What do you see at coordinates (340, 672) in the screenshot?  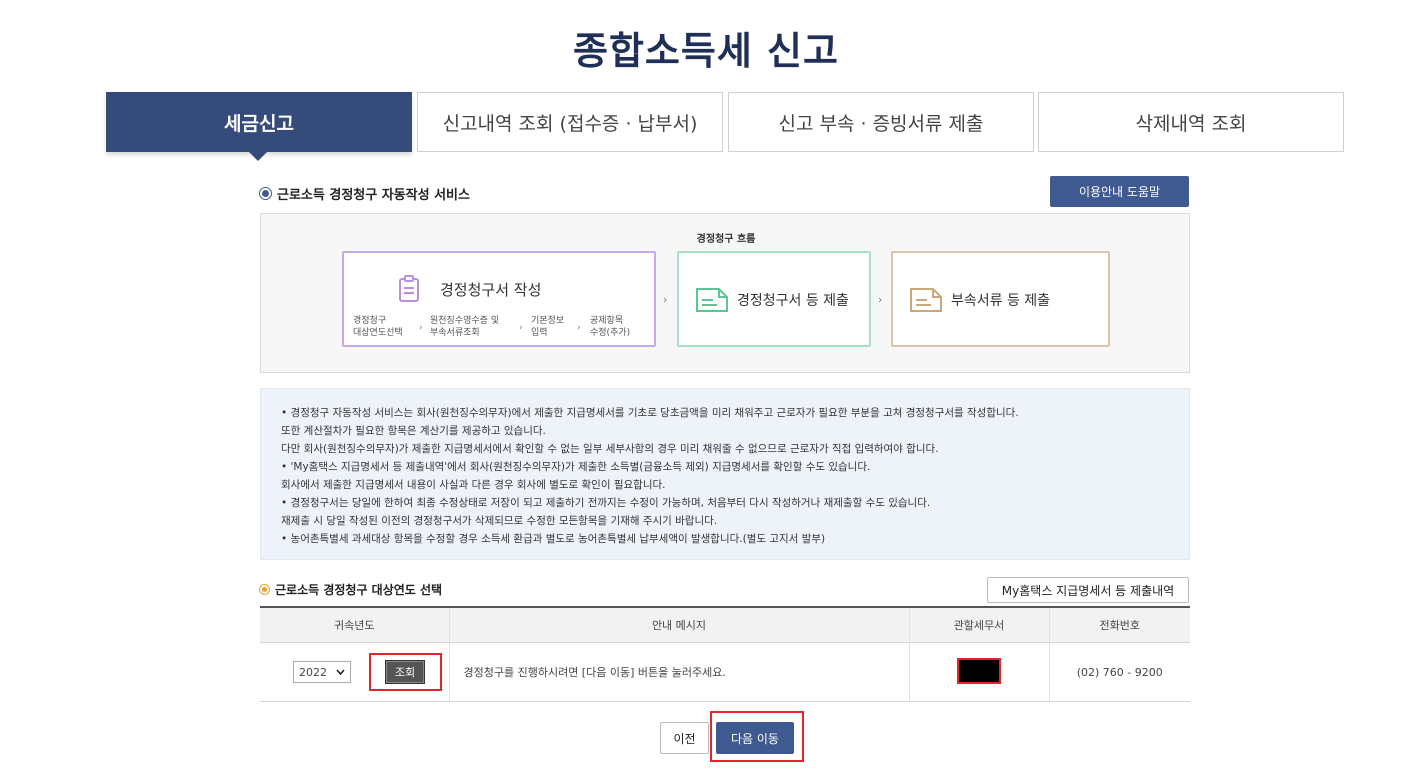 I see `chevron-down-icon` at bounding box center [340, 672].